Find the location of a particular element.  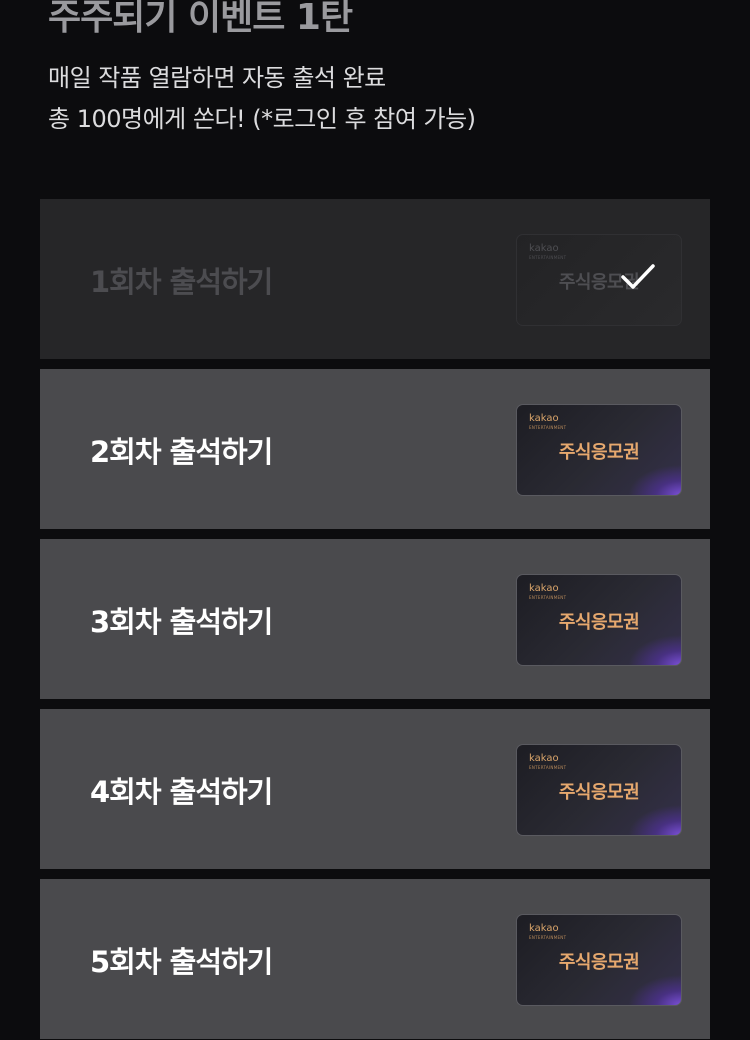

page-title: 주주되기 이벤트 1탄 is located at coordinates (200, 19).